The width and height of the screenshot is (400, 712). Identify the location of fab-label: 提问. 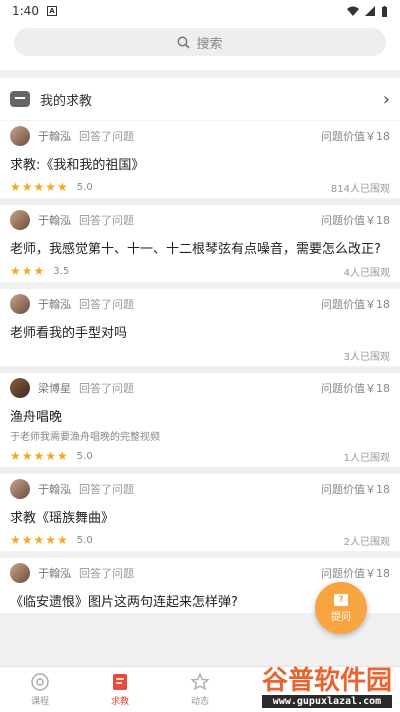
(341, 617).